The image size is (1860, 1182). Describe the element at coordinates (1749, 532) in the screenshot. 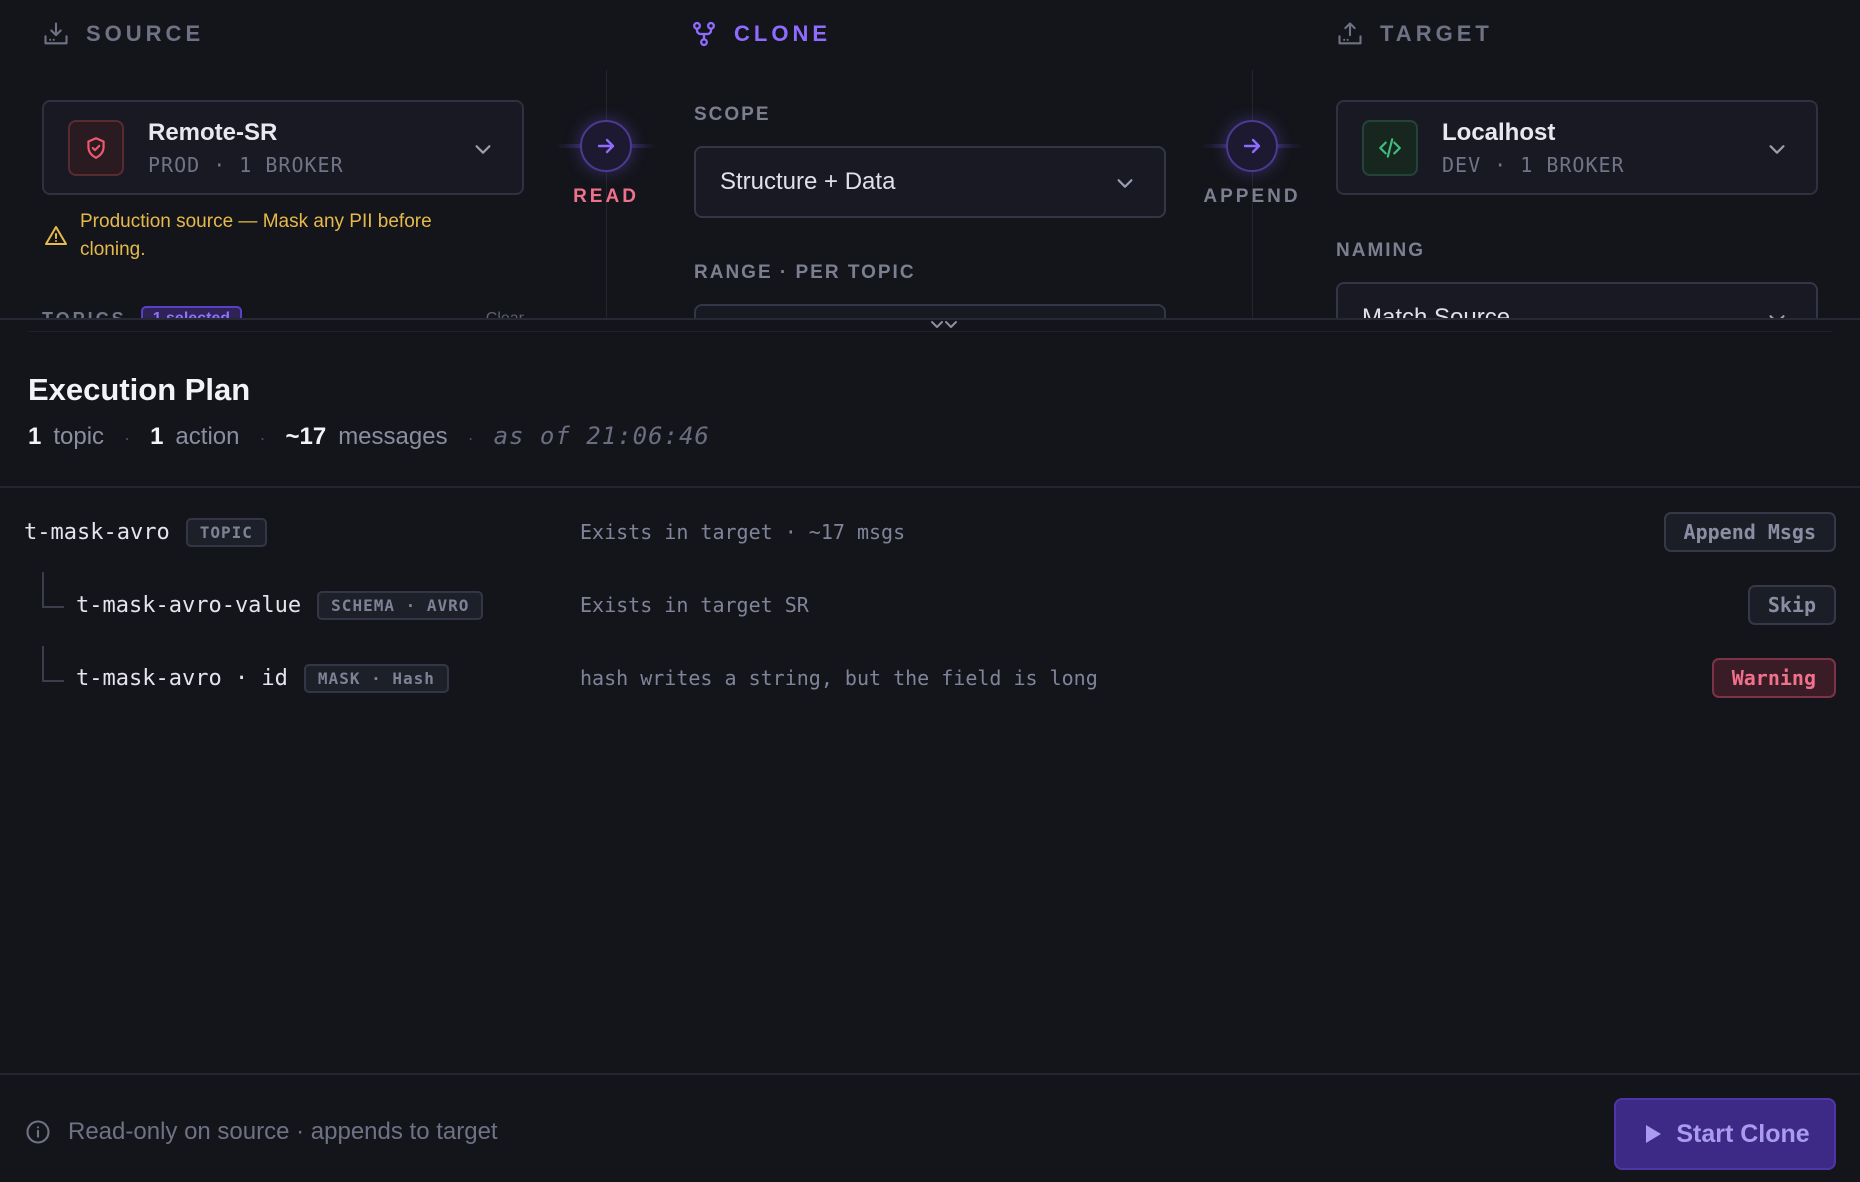

I see `plan-row-action-badge: Append Msgs` at that location.